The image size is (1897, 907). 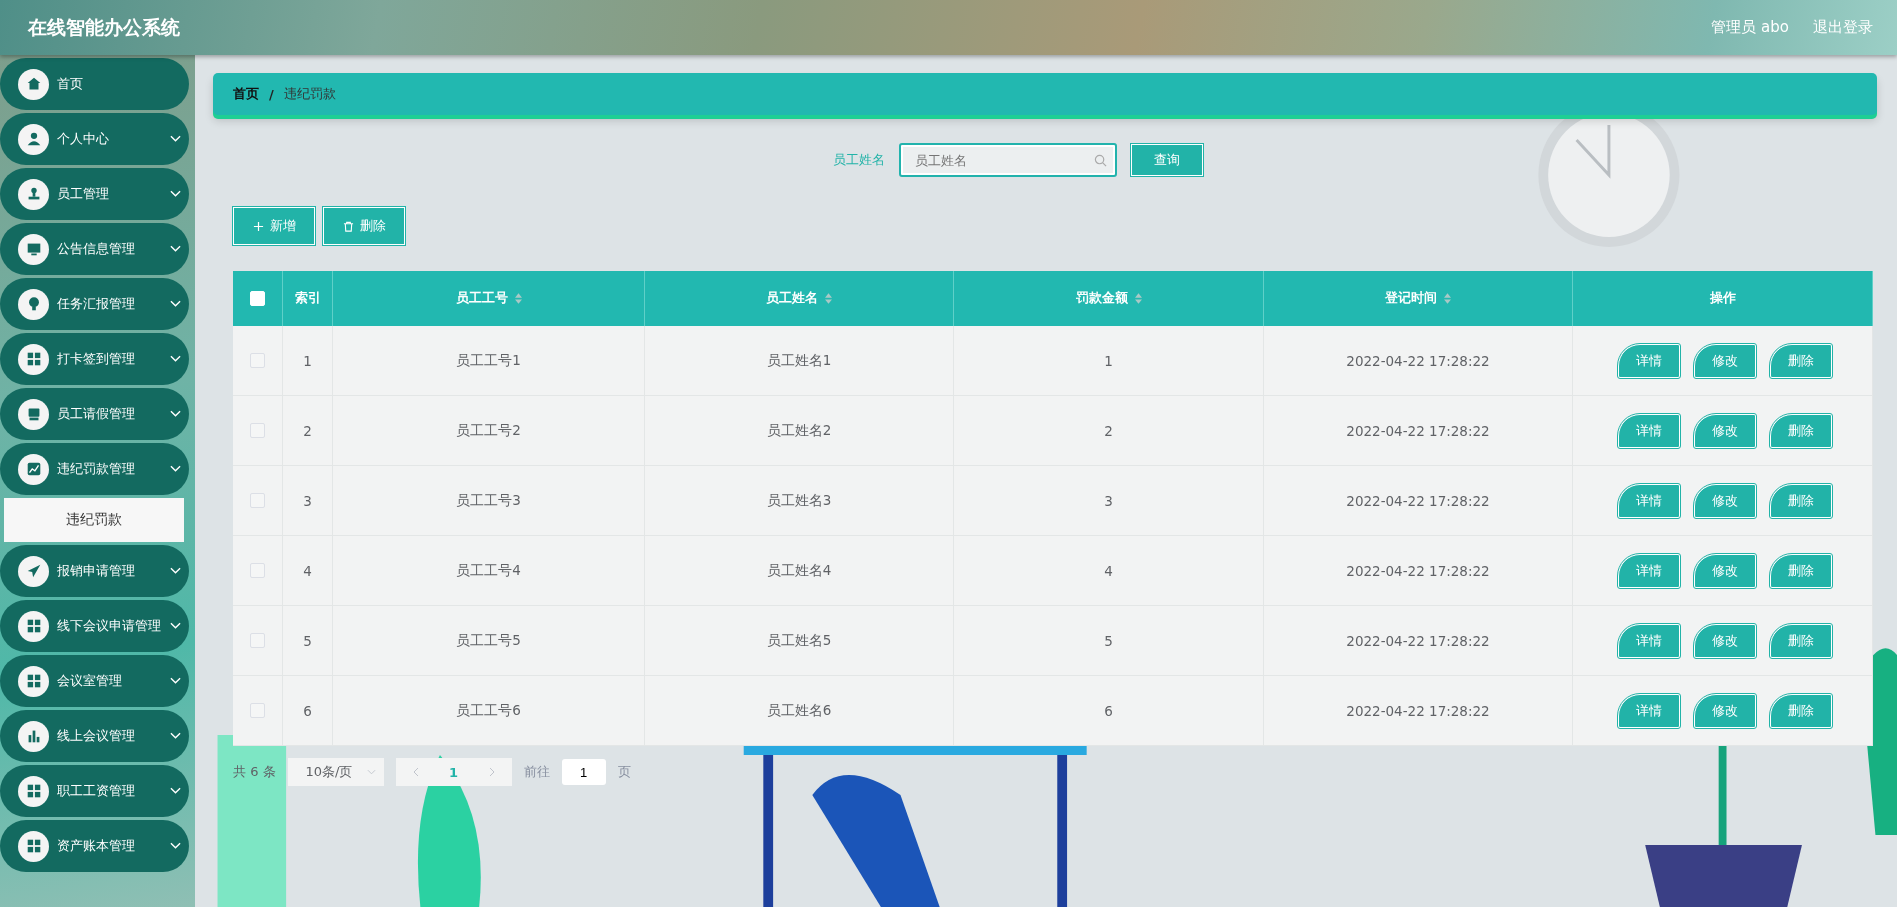 I want to click on submenu-item: 违纪罚款, so click(x=94, y=520).